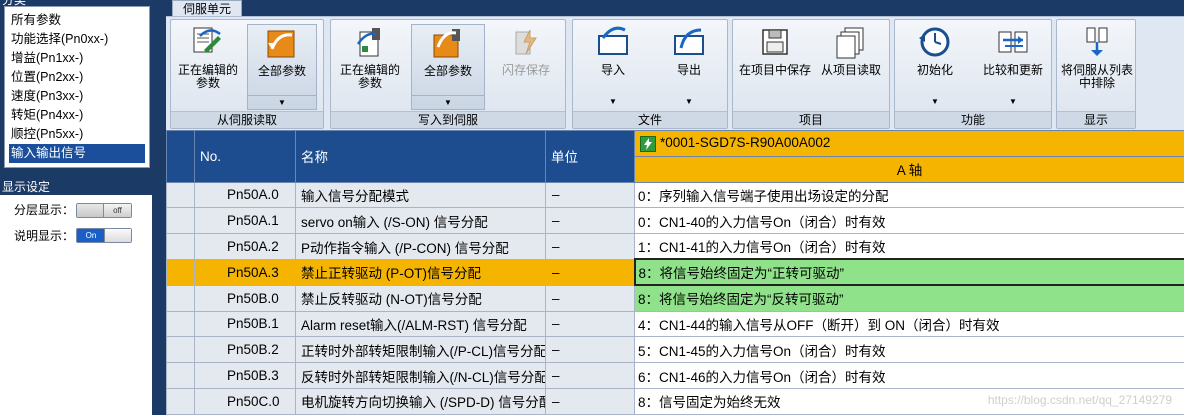 The width and height of the screenshot is (1184, 415). I want to click on save-to-project-icon, so click(775, 42).